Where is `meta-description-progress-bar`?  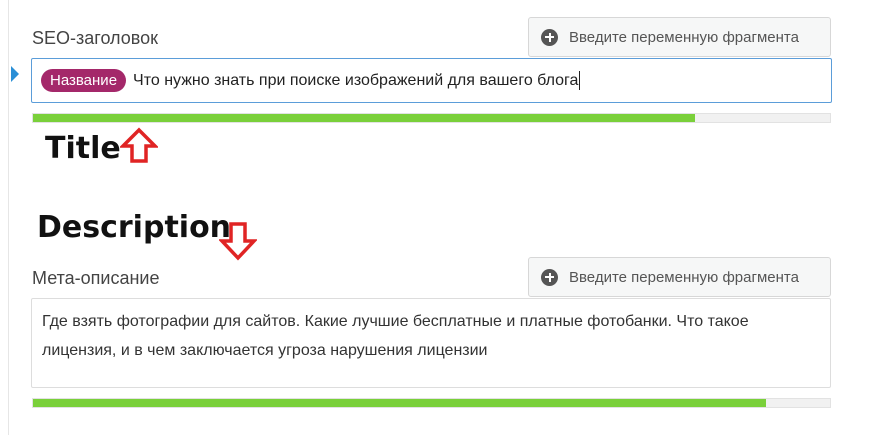
meta-description-progress-bar is located at coordinates (431, 403).